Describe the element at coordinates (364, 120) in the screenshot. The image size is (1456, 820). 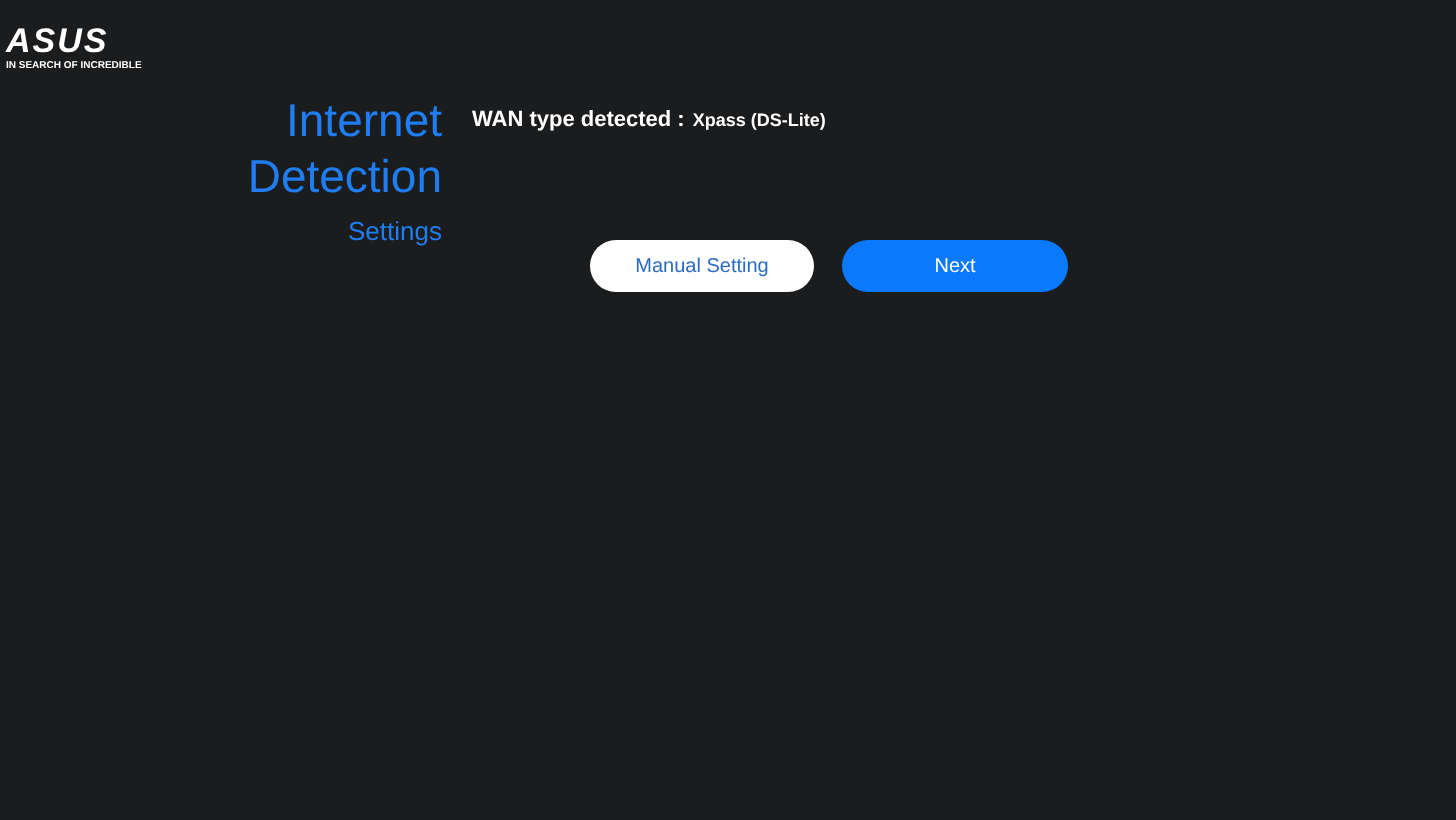
I see `page-title: Internet` at that location.